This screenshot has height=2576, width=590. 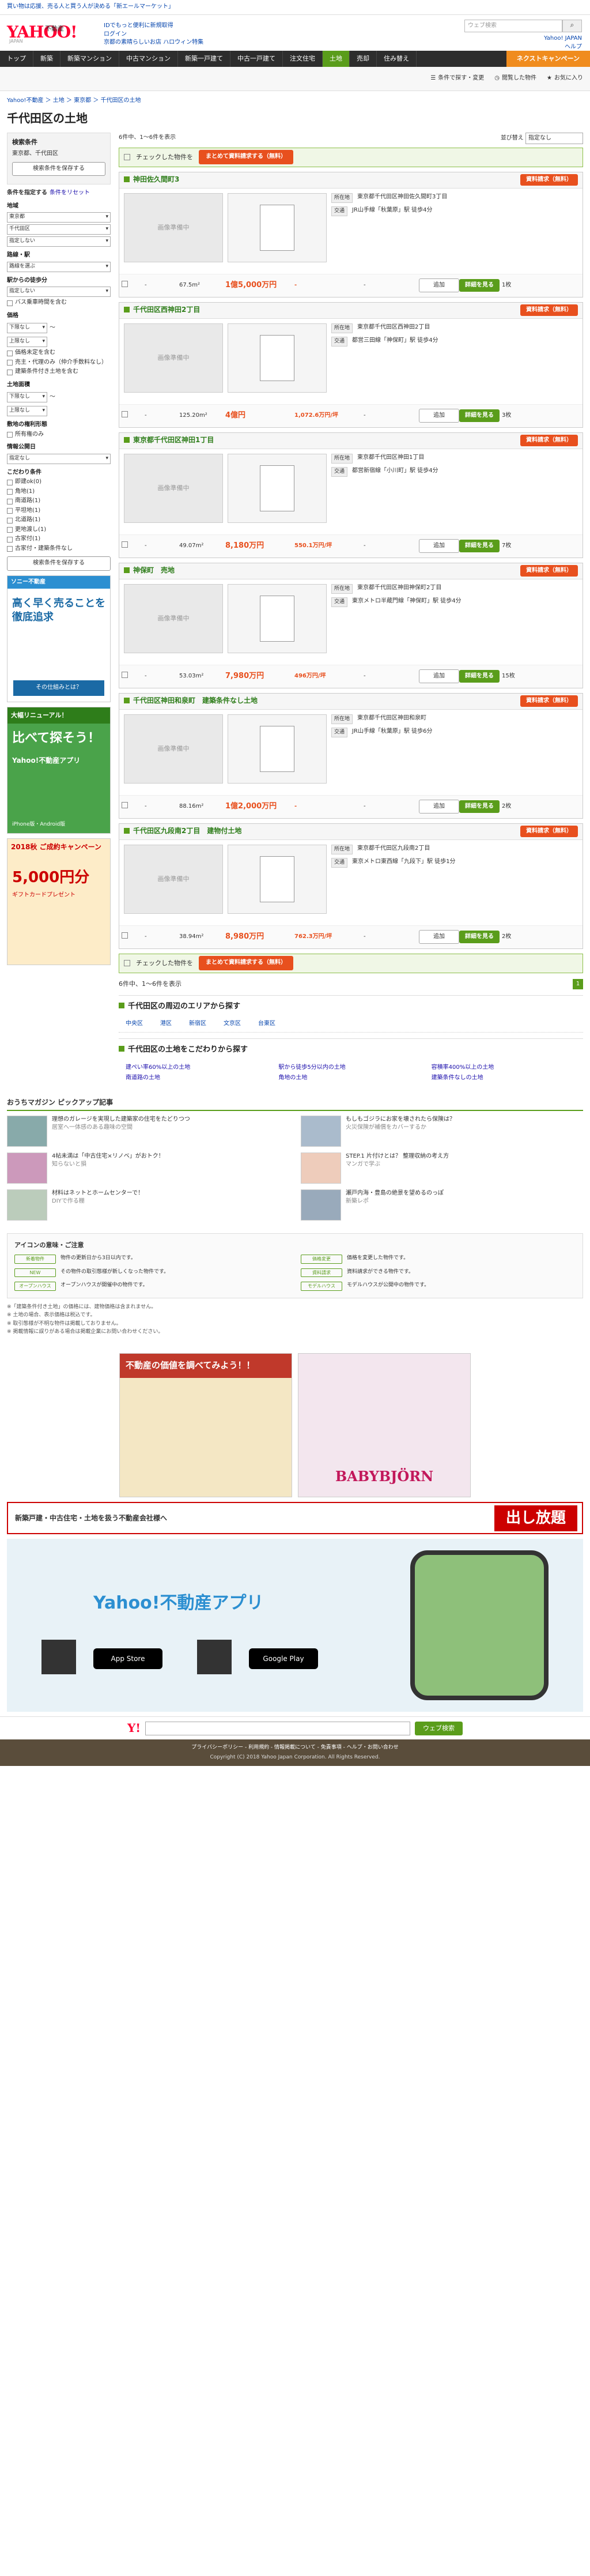 I want to click on nav-campaign-button: ネクストキャンペーン, so click(x=548, y=59).